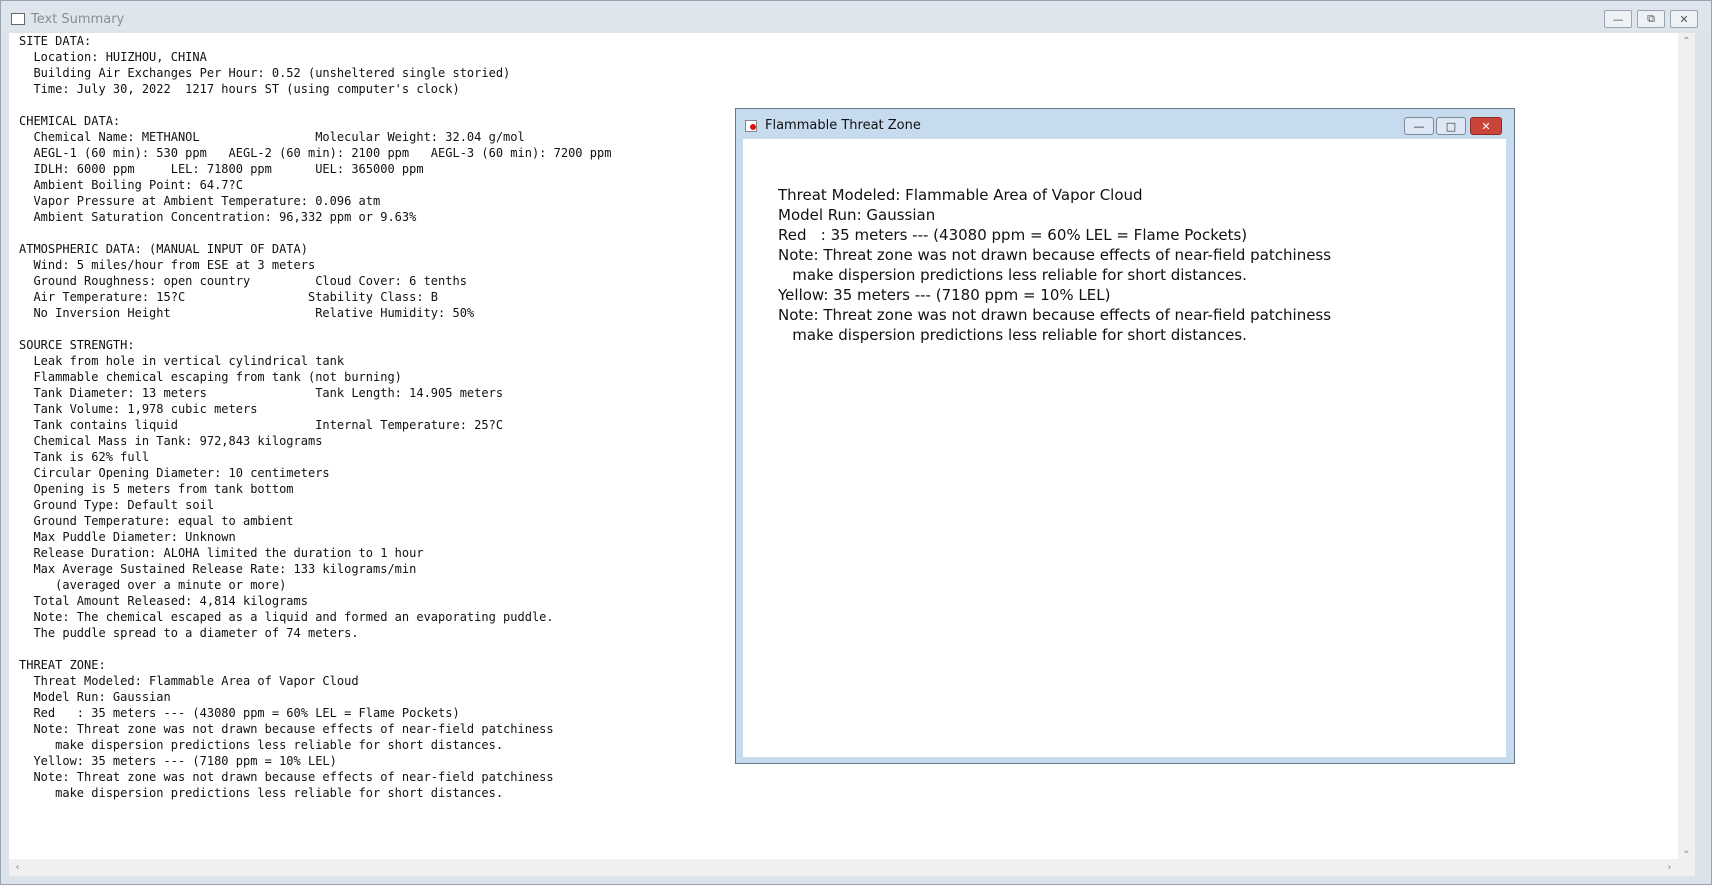 The image size is (1712, 885). What do you see at coordinates (17, 867) in the screenshot?
I see `scroll-left-icon: ‹` at bounding box center [17, 867].